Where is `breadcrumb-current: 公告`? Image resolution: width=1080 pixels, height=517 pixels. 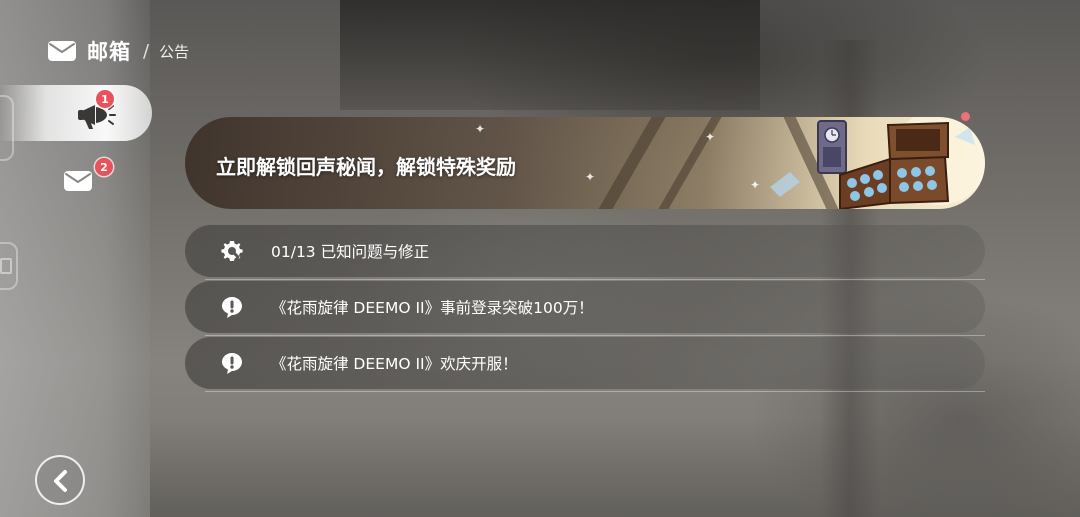
breadcrumb-current: 公告 is located at coordinates (174, 51).